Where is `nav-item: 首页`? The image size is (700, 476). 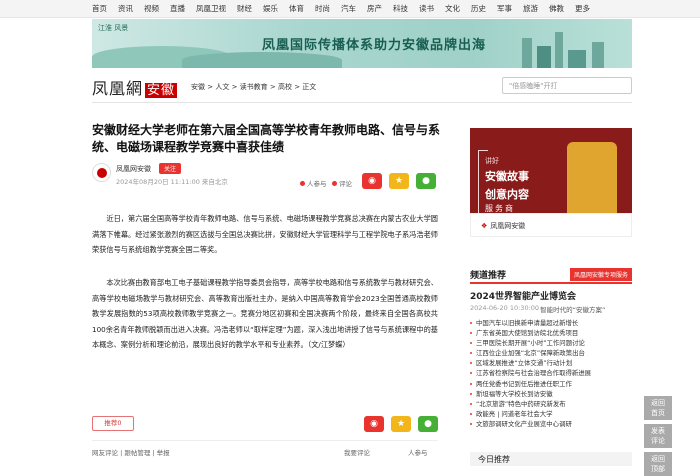 nav-item: 首页 is located at coordinates (99, 8).